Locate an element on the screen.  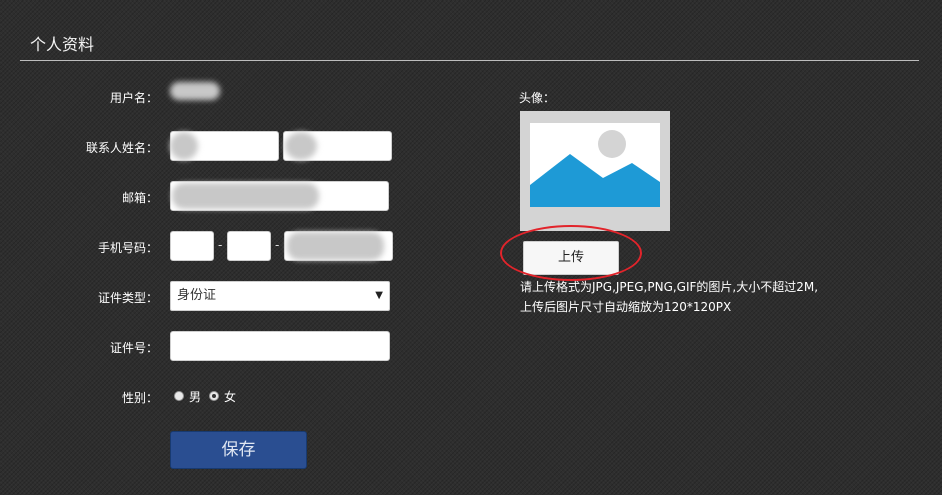
page-title: 个人资料 is located at coordinates (62, 44).